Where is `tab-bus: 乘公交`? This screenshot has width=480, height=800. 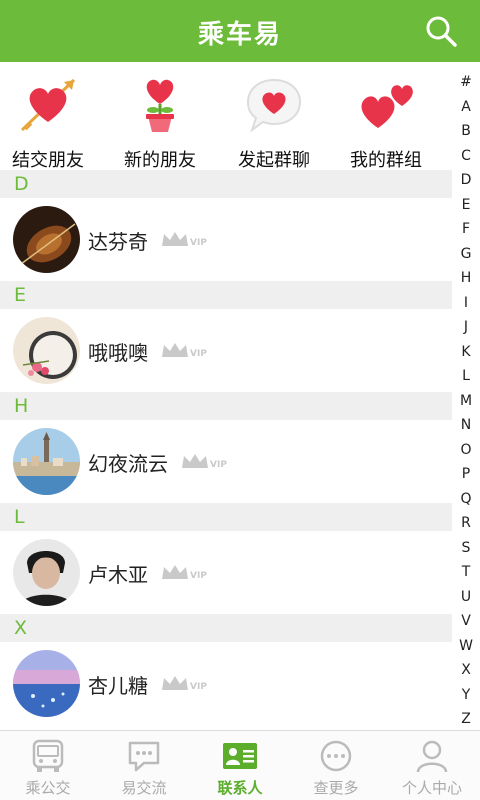
tab-bus: 乘公交 is located at coordinates (48, 765).